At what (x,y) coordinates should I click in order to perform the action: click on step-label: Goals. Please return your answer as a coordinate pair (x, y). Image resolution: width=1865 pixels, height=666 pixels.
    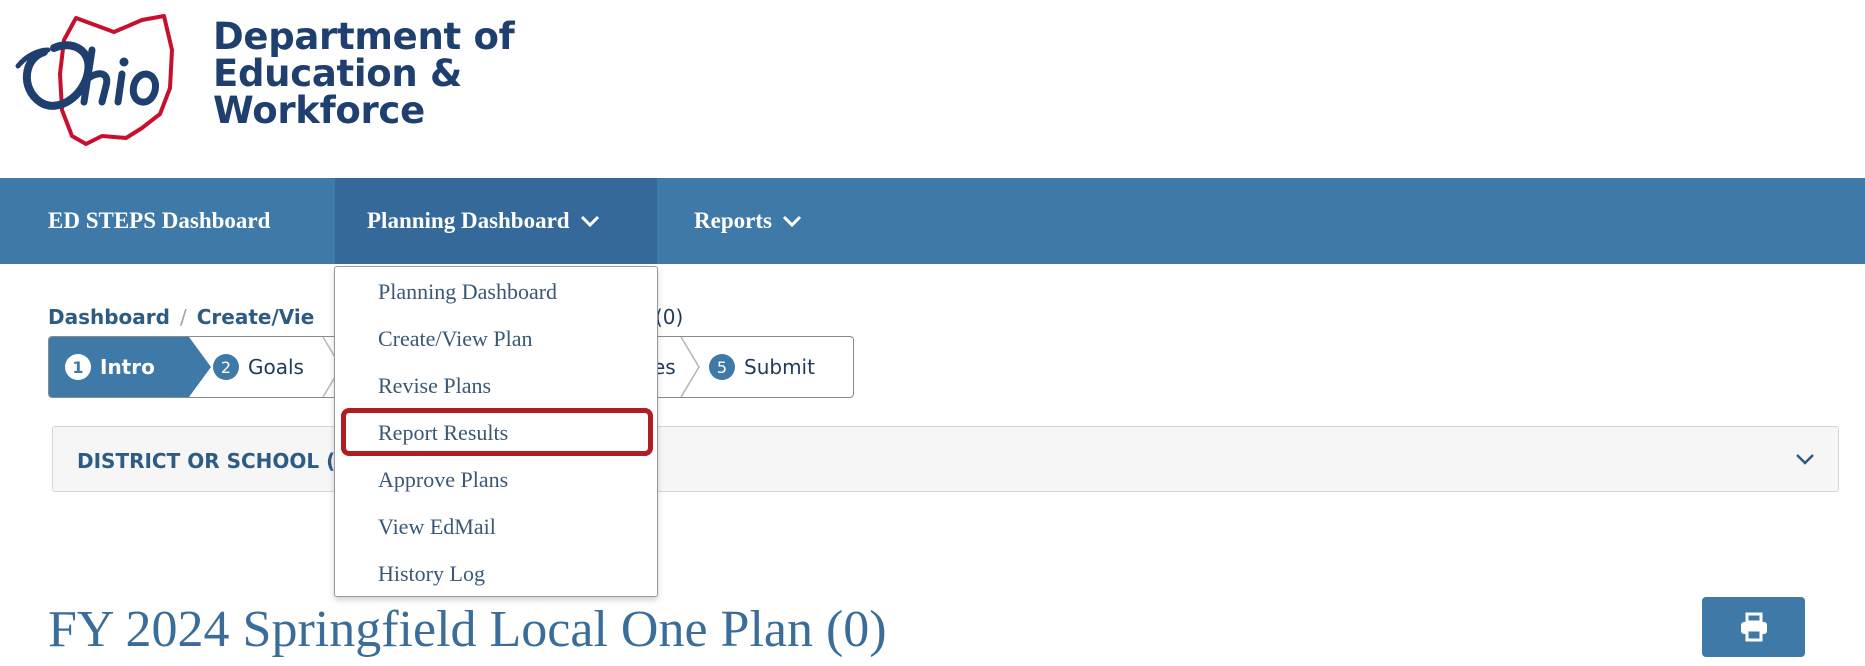
    Looking at the image, I should click on (276, 367).